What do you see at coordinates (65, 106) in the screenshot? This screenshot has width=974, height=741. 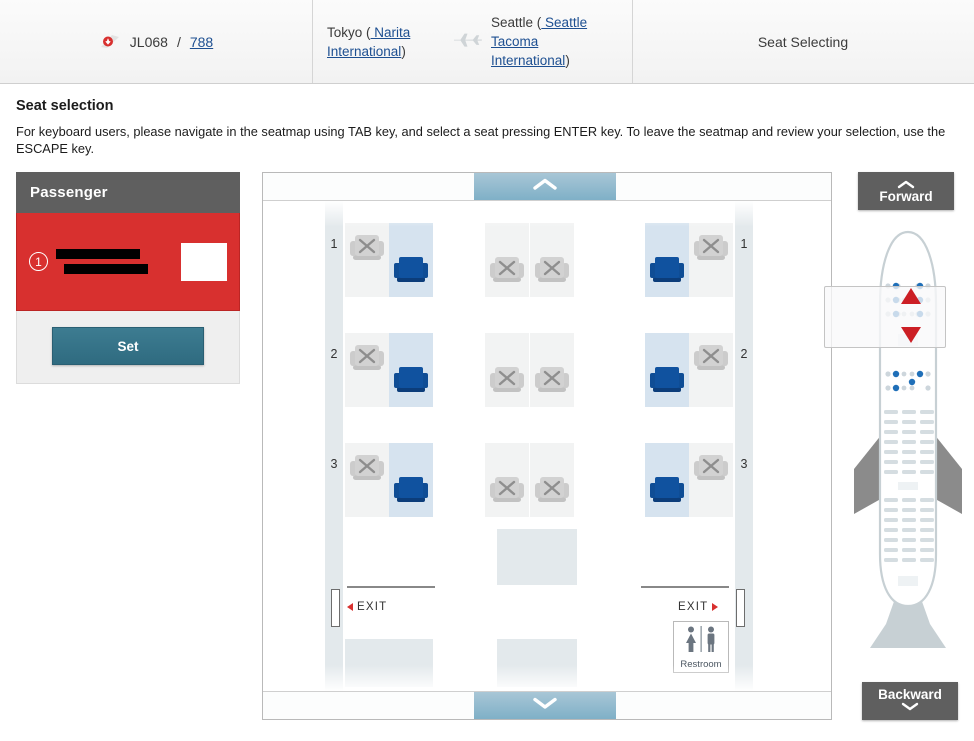 I see `page-title: Seat selection` at bounding box center [65, 106].